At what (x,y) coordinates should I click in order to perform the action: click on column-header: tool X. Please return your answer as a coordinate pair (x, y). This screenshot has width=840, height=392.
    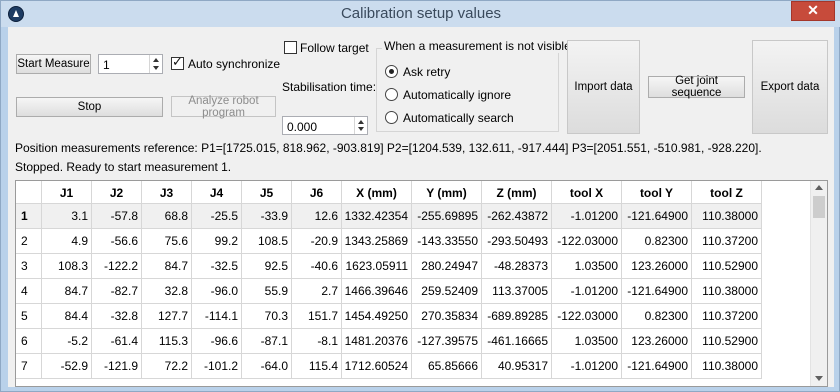
    Looking at the image, I should click on (587, 192).